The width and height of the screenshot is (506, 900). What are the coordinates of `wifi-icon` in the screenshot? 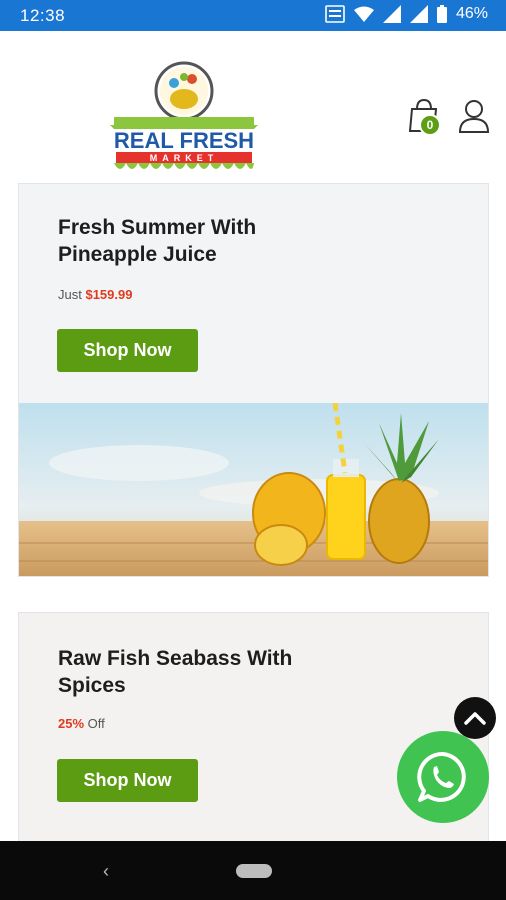 It's located at (363, 14).